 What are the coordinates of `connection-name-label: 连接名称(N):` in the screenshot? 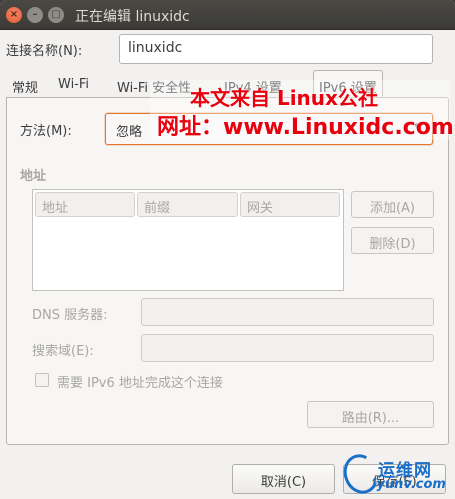 It's located at (44, 51).